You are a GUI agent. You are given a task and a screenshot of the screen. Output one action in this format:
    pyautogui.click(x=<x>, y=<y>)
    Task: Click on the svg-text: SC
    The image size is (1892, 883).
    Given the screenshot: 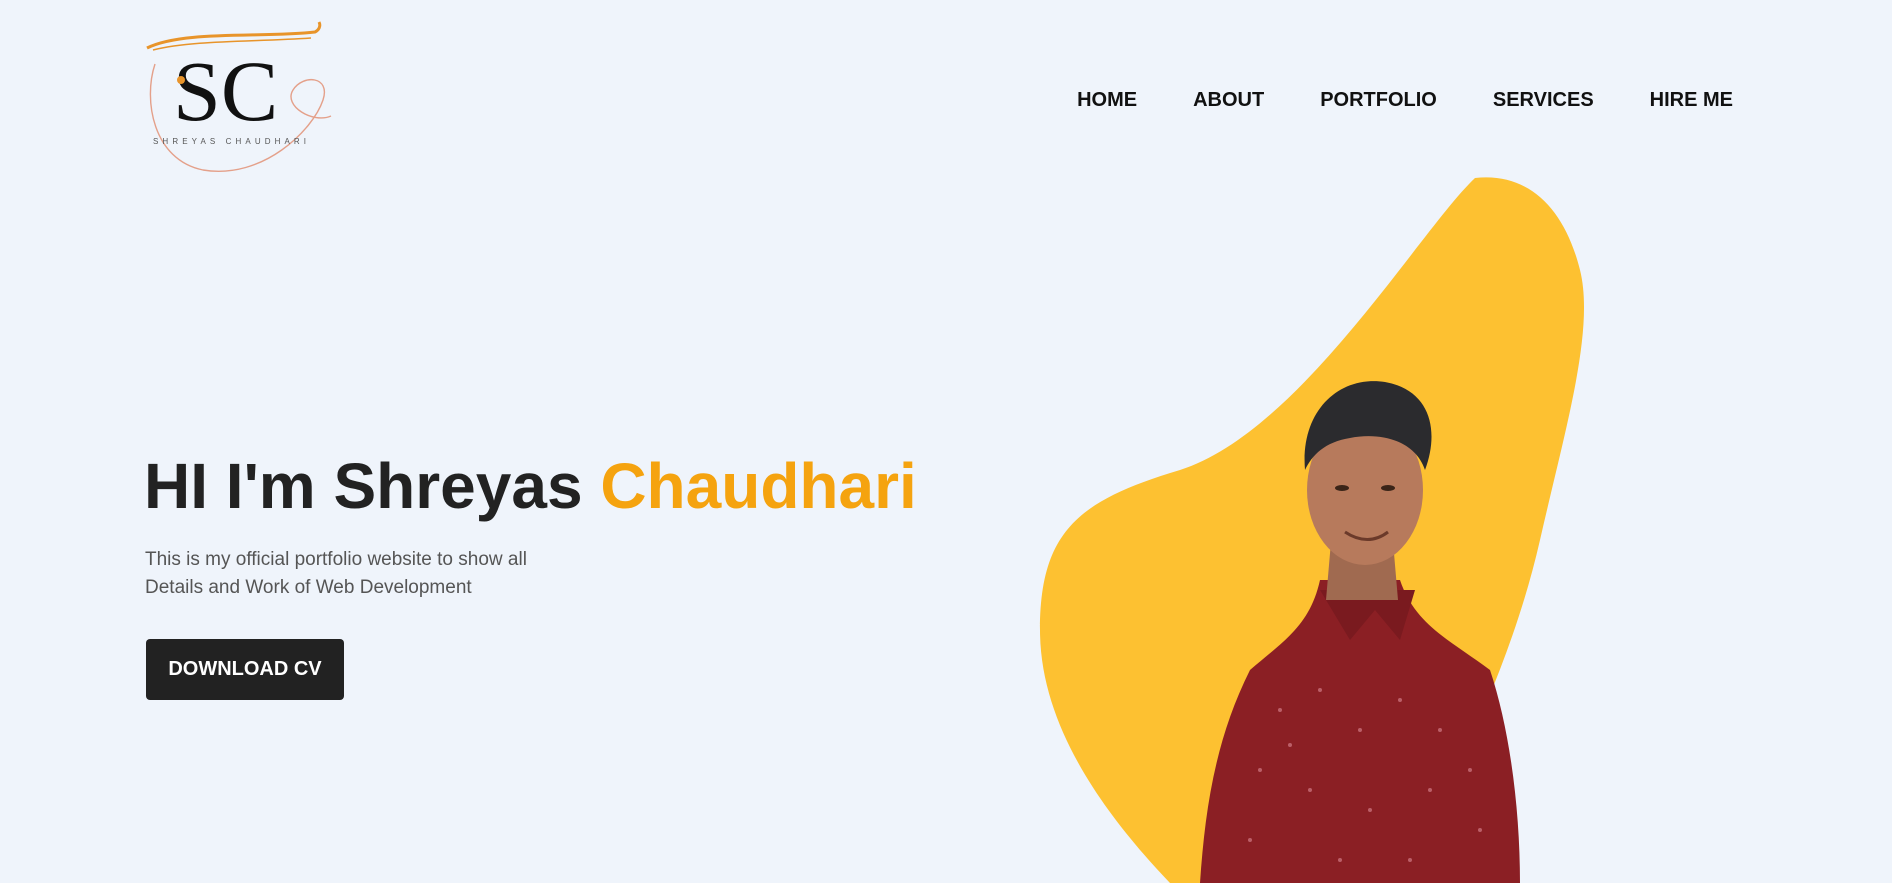 What is the action you would take?
    pyautogui.click(x=225, y=91)
    